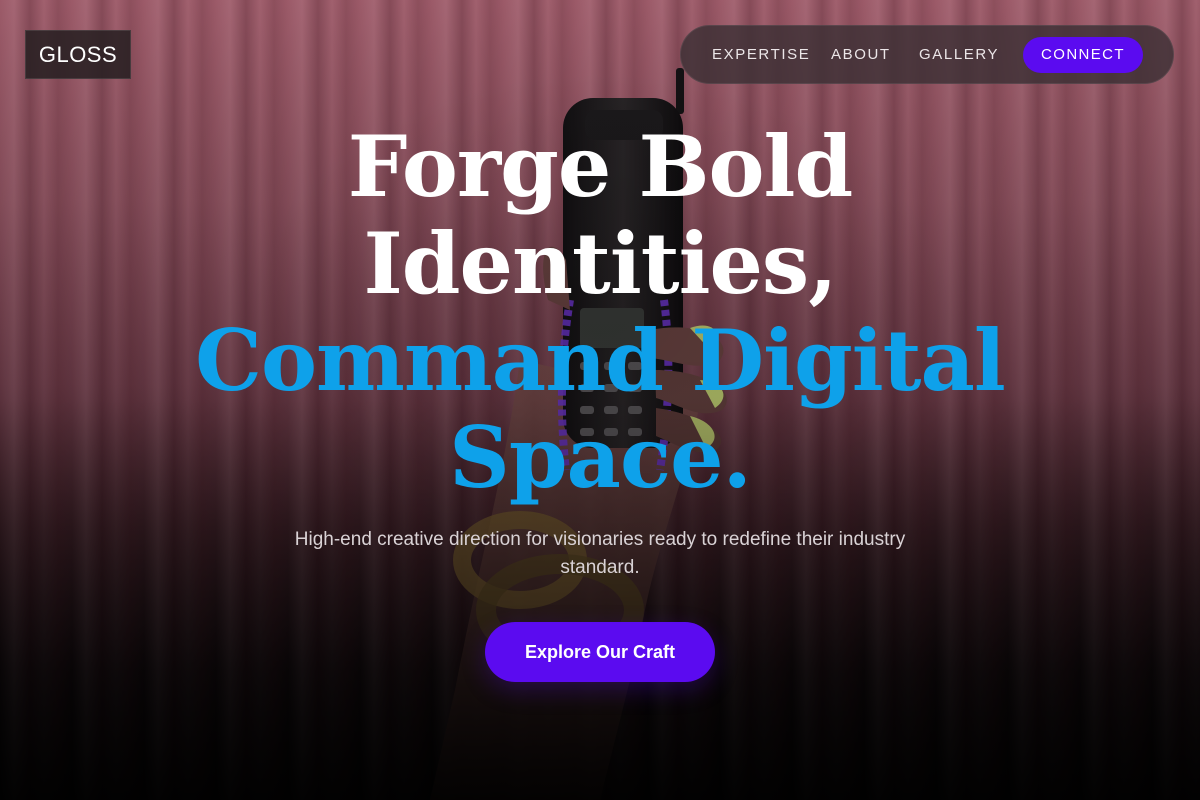  I want to click on headline-accent-line: Space., so click(600, 457).